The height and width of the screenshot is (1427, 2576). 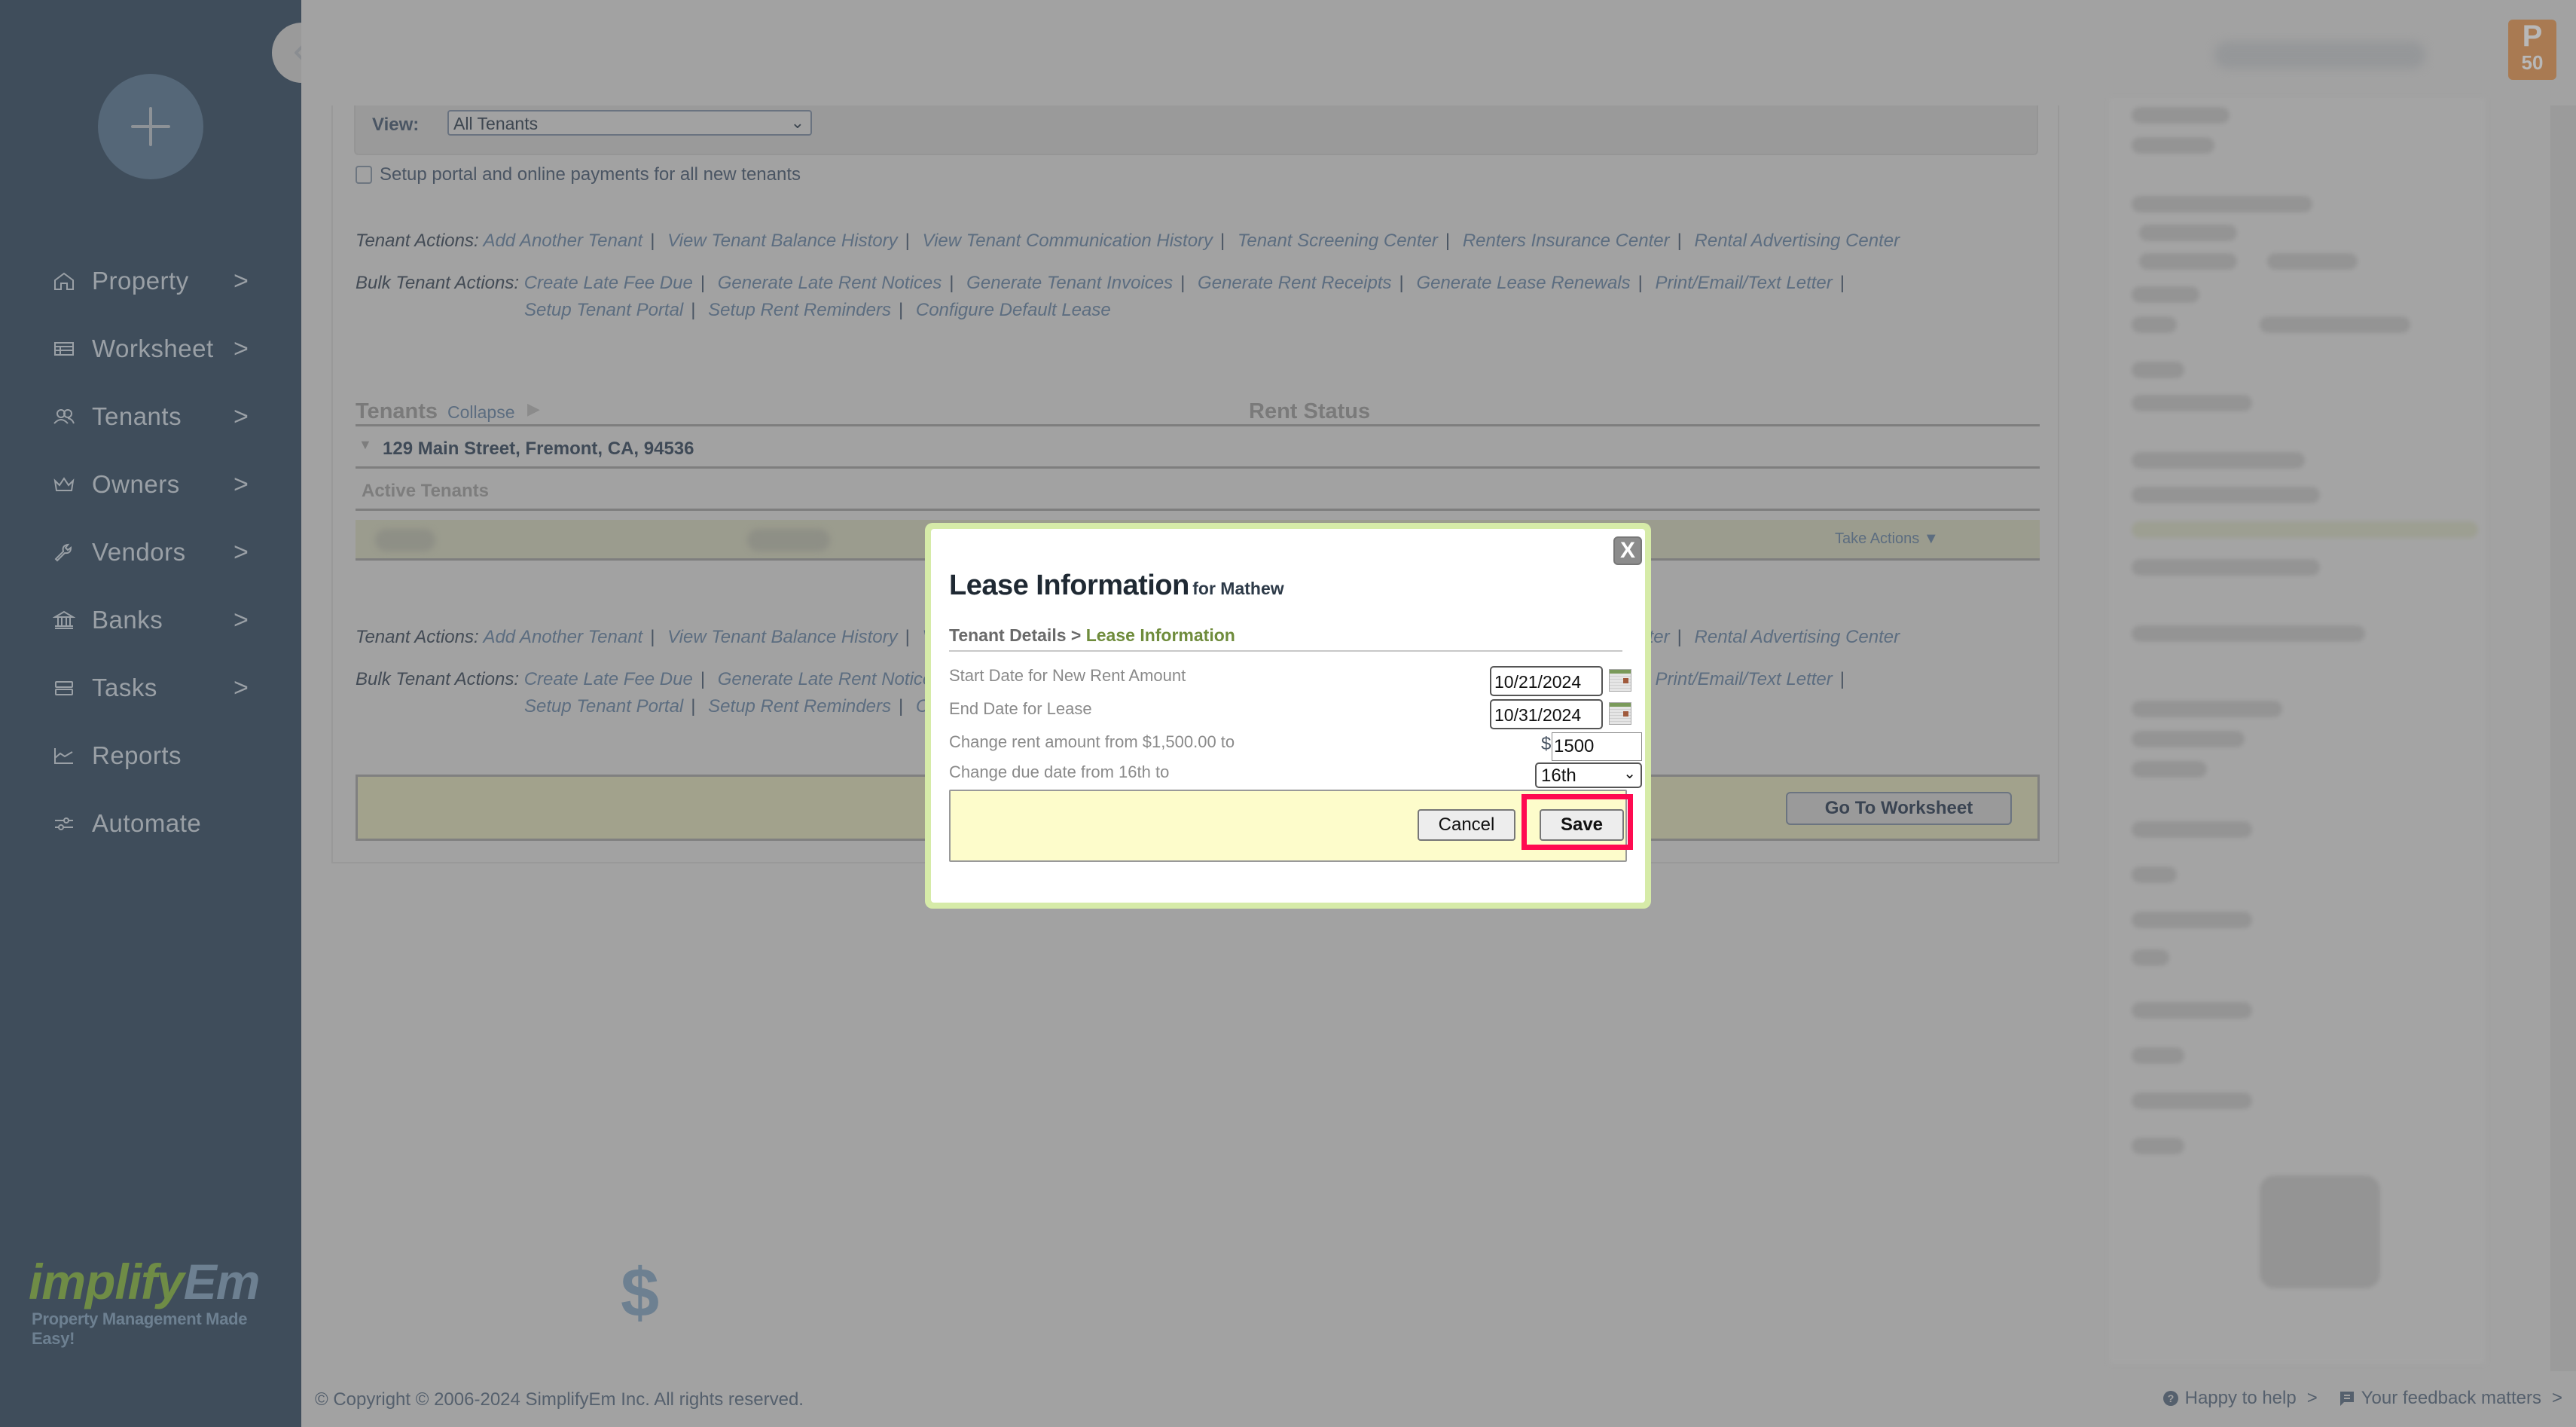 What do you see at coordinates (137, 416) in the screenshot?
I see `sidebar-item-label: Tenants` at bounding box center [137, 416].